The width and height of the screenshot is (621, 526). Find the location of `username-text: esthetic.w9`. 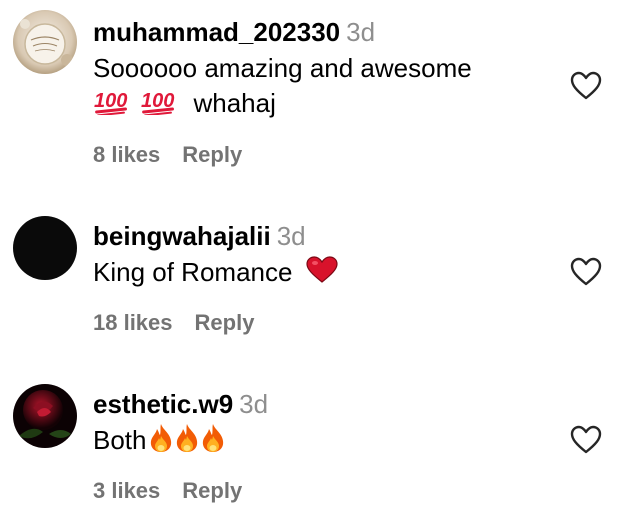

username-text: esthetic.w9 is located at coordinates (163, 404).